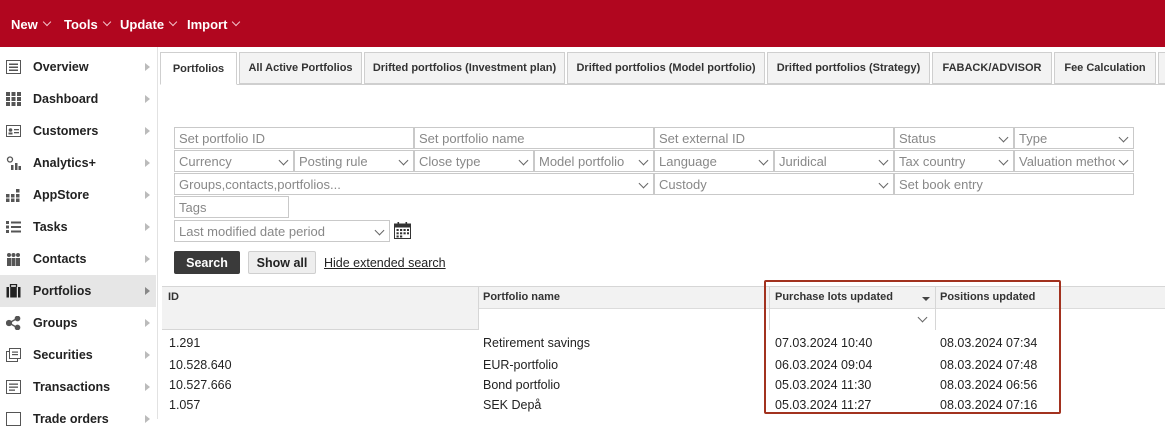 Image resolution: width=1165 pixels, height=435 pixels. I want to click on menu-update: Update, so click(149, 24).